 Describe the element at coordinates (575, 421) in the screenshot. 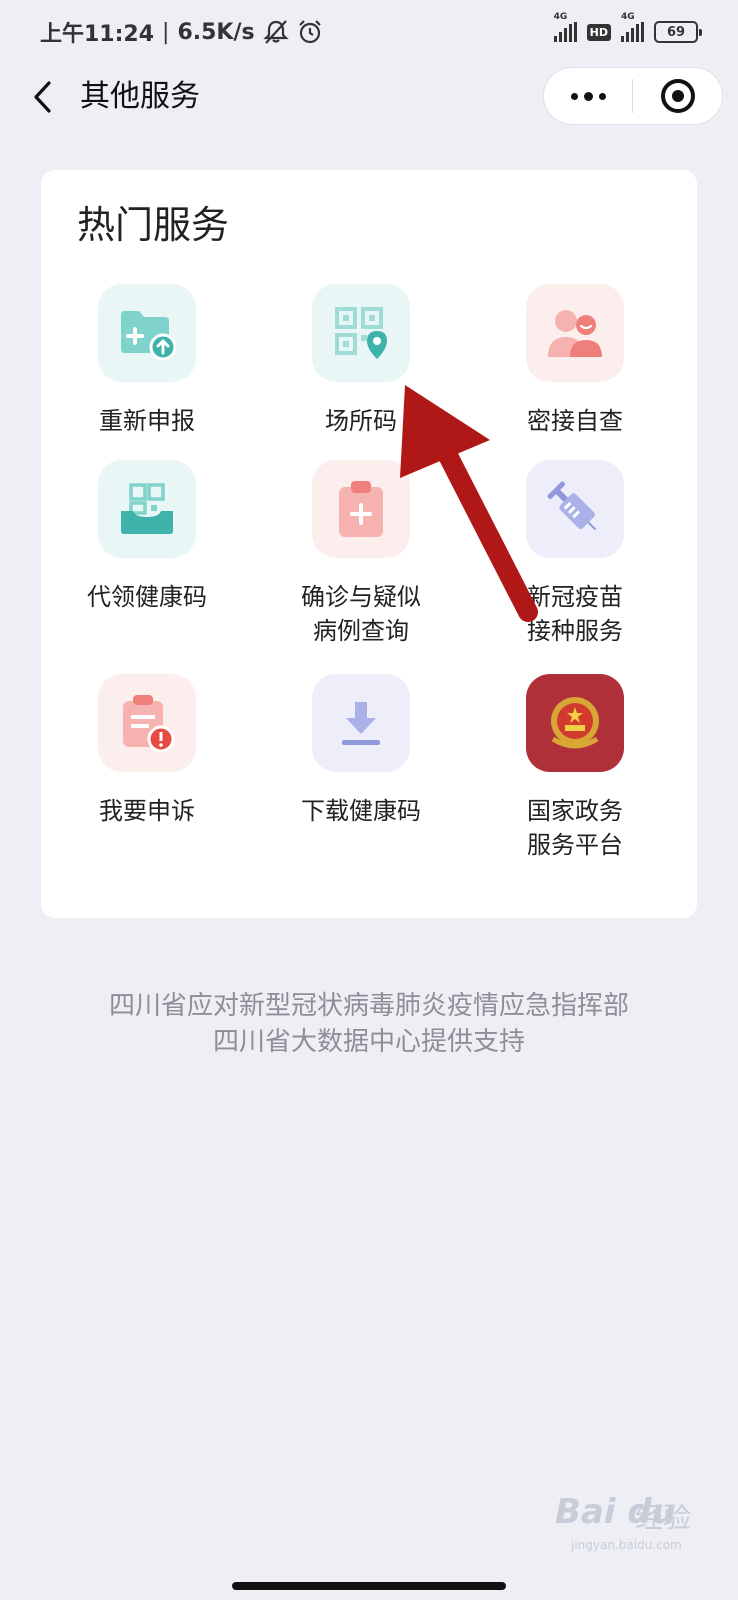

I see `service-label: 密接自查` at that location.